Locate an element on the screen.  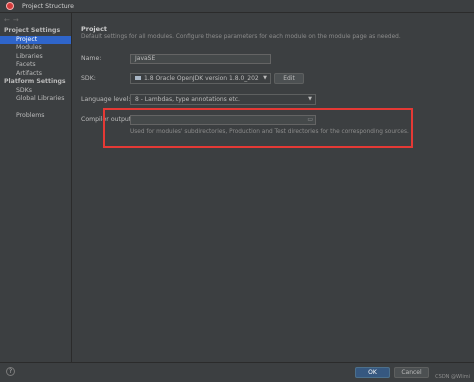
ok-button: OK is located at coordinates (372, 372).